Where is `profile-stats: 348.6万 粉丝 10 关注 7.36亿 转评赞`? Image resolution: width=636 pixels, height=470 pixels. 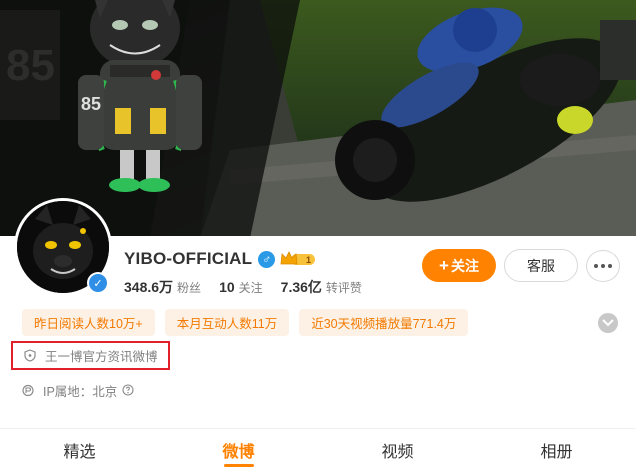
profile-stats: 348.6万 粉丝 10 关注 7.36亿 转评赞 is located at coordinates (252, 287).